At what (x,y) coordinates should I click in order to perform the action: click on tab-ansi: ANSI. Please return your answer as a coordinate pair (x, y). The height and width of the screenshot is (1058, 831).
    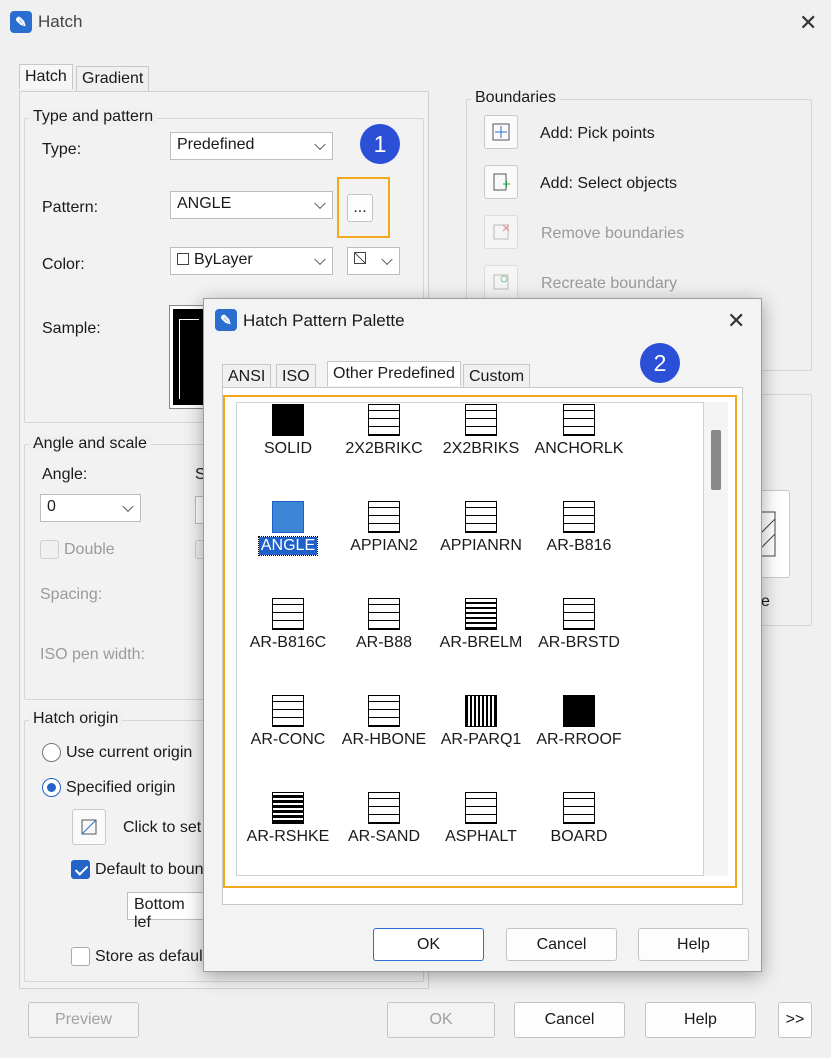
    Looking at the image, I should click on (247, 376).